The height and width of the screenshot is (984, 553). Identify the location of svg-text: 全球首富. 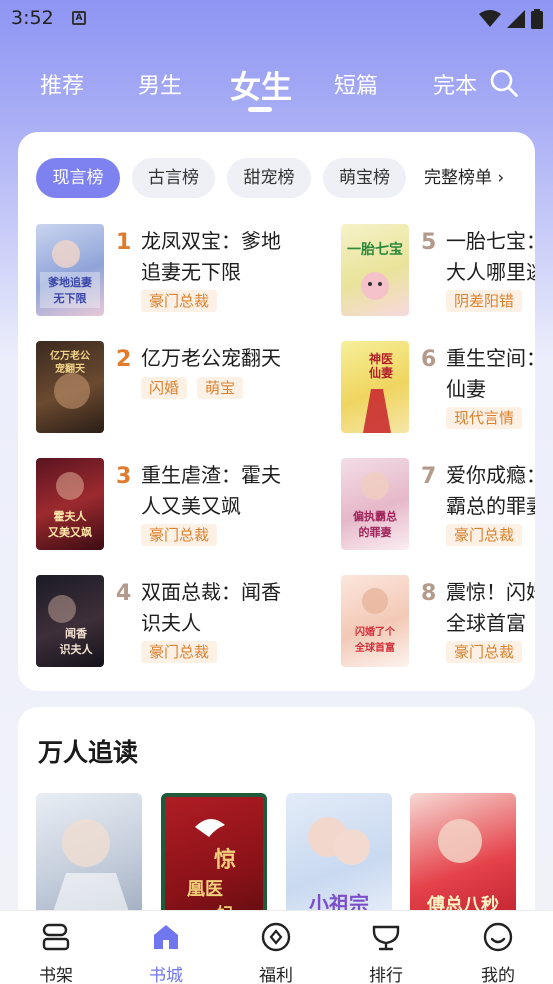
(374, 647).